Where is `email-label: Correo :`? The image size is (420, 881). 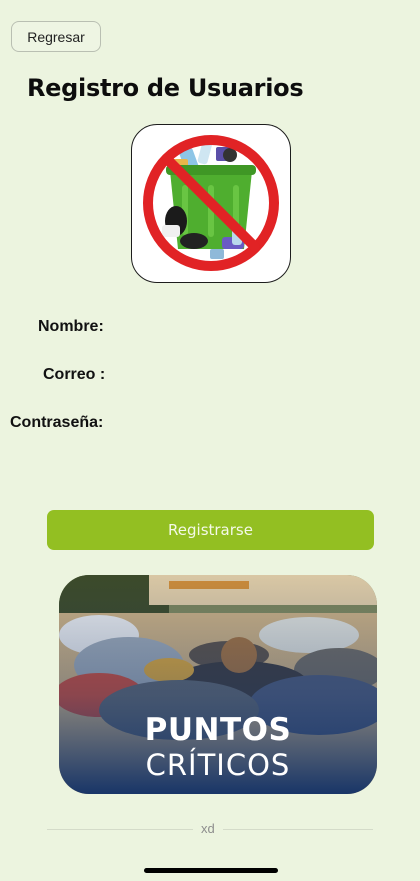 email-label: Correo : is located at coordinates (74, 374).